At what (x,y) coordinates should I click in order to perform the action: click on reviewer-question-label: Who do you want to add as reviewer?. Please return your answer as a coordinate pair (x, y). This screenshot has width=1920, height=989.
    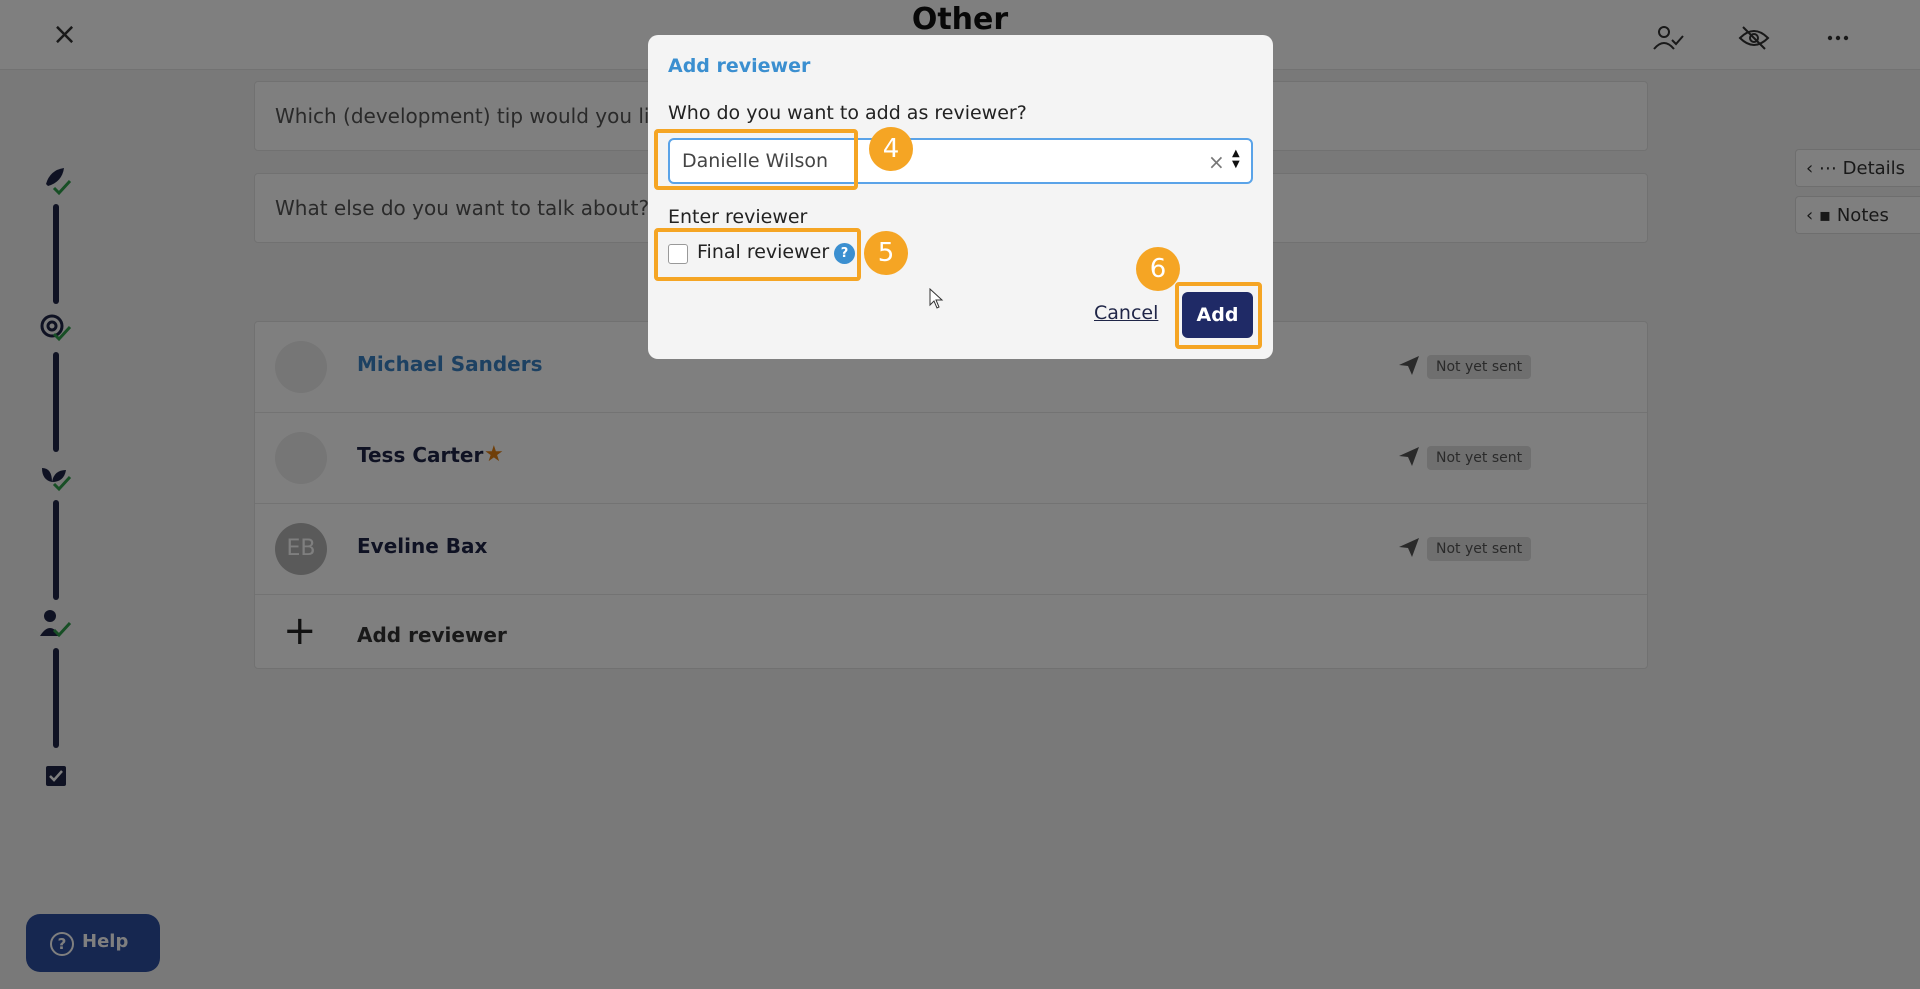
    Looking at the image, I should click on (847, 113).